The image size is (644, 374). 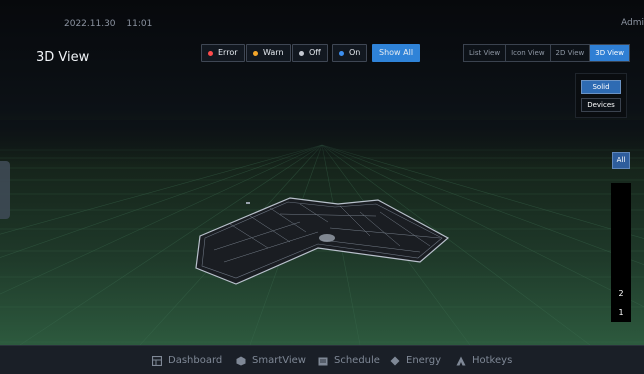 I want to click on nav-hotkeys: Hotkeys, so click(x=484, y=360).